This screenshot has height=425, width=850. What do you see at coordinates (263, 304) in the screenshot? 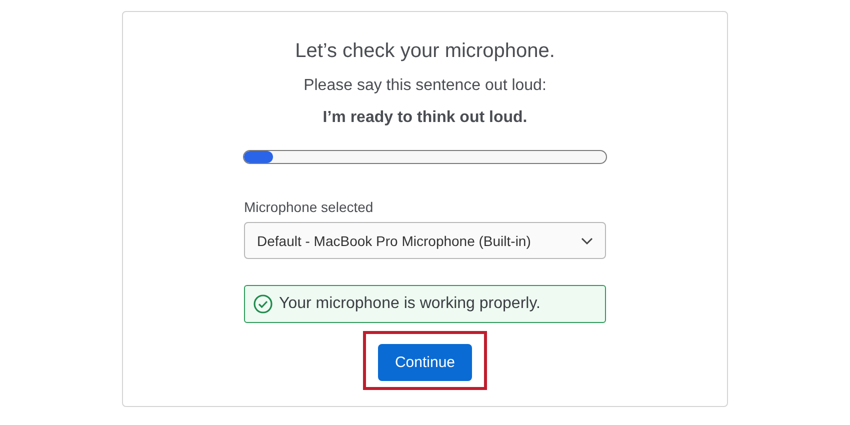
I see `check-circle-icon` at bounding box center [263, 304].